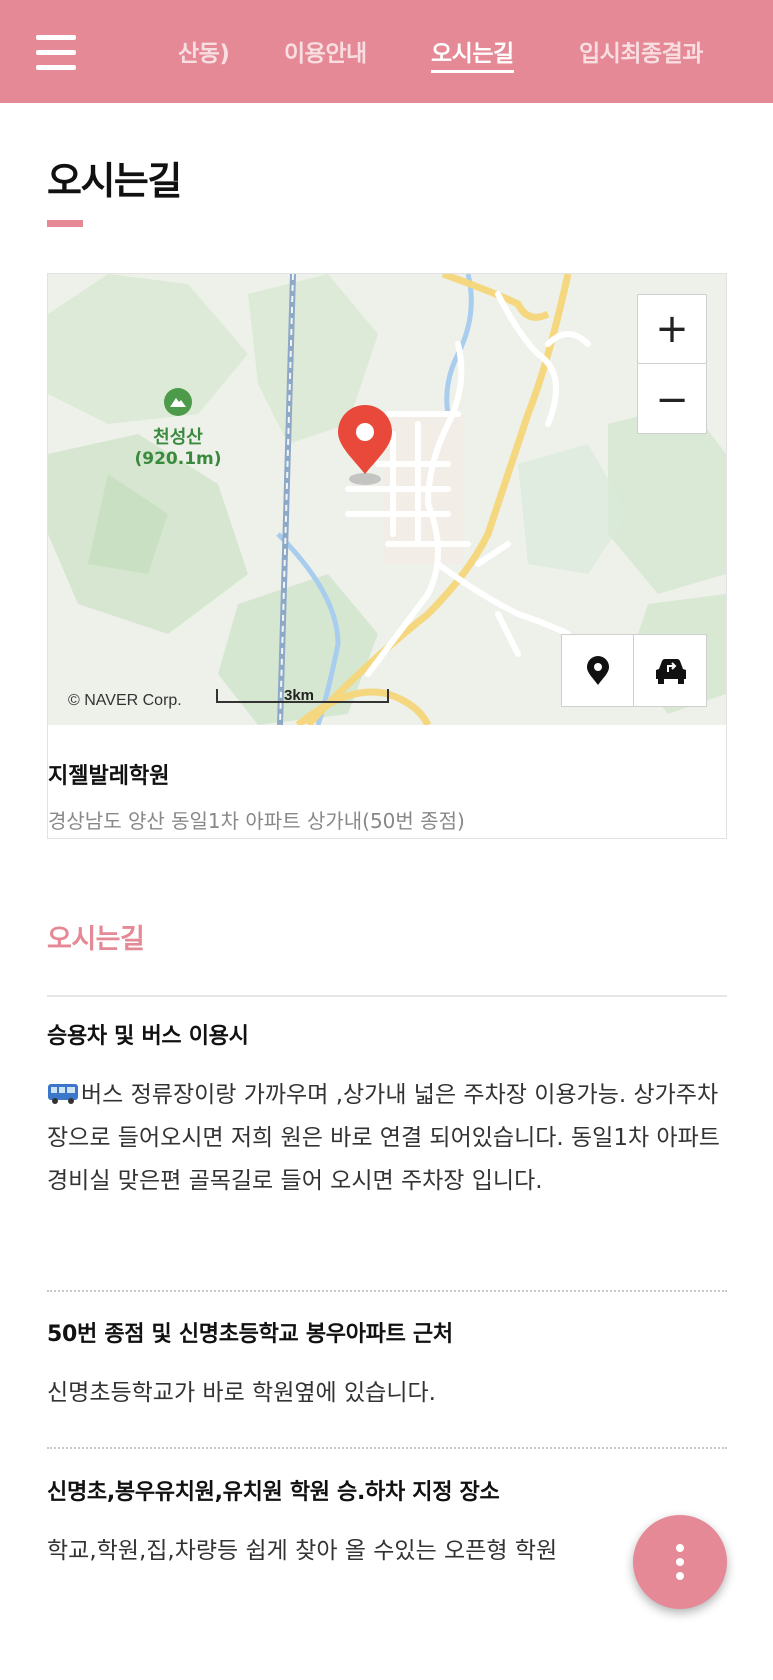 The image size is (773, 1680). What do you see at coordinates (680, 1548) in the screenshot?
I see `more-vertical-icon` at bounding box center [680, 1548].